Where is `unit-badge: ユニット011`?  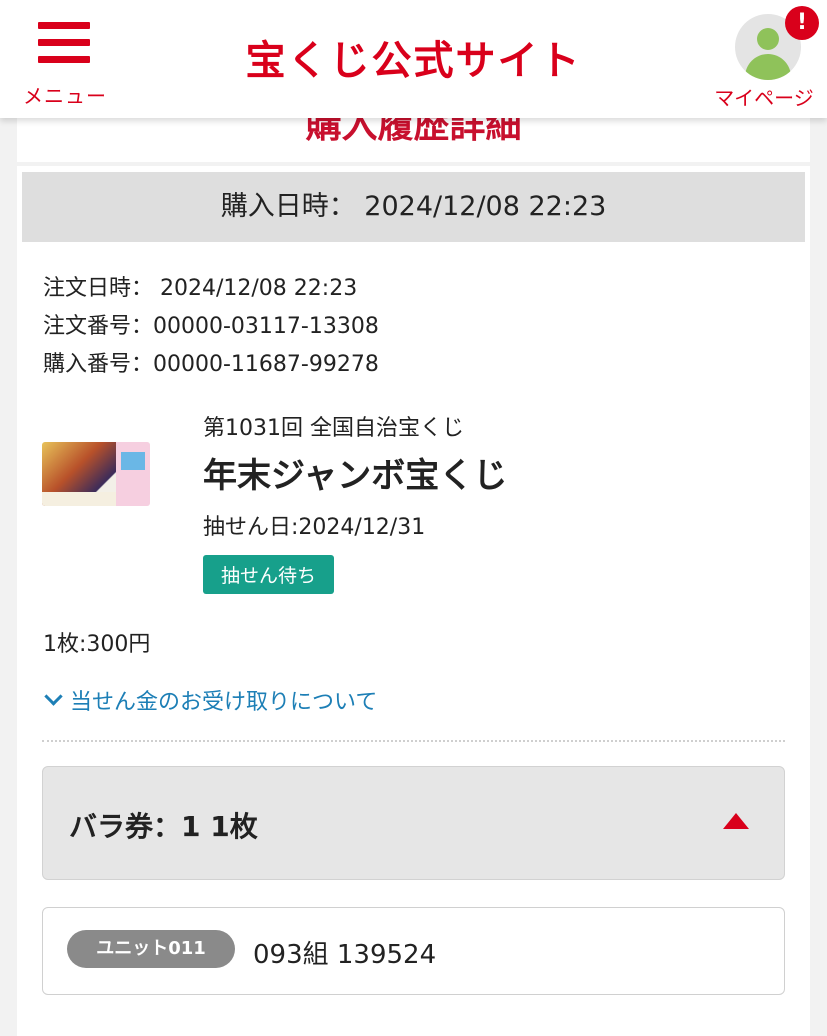 unit-badge: ユニット011 is located at coordinates (151, 949).